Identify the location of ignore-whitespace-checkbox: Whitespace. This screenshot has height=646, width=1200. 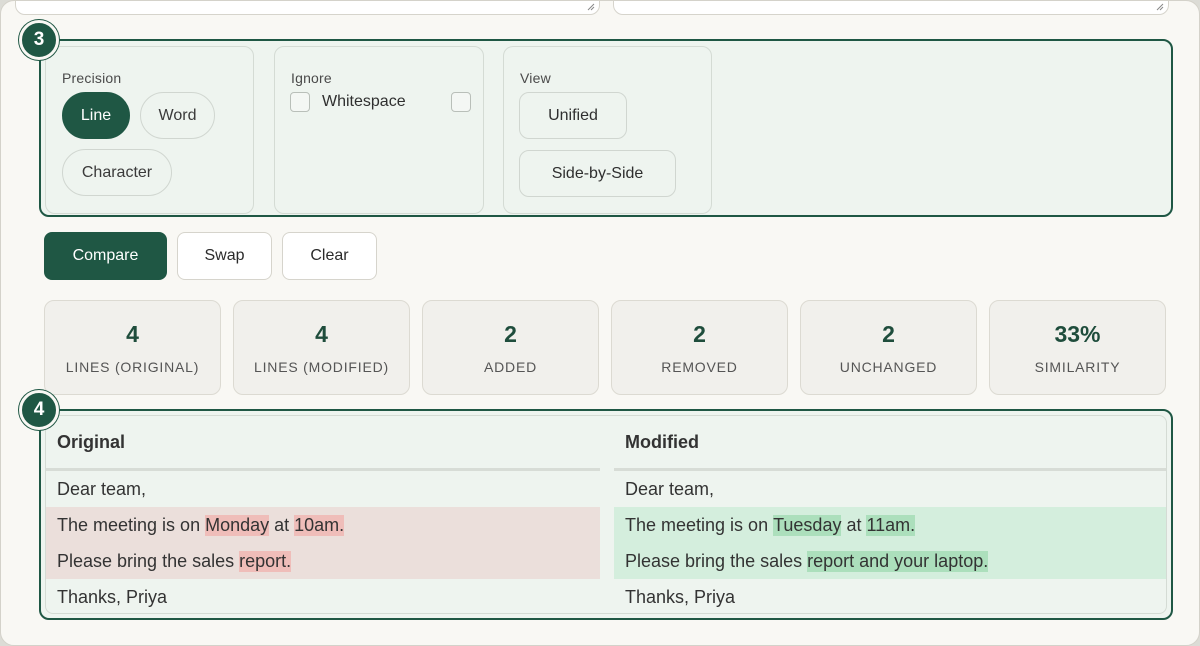
(348, 102).